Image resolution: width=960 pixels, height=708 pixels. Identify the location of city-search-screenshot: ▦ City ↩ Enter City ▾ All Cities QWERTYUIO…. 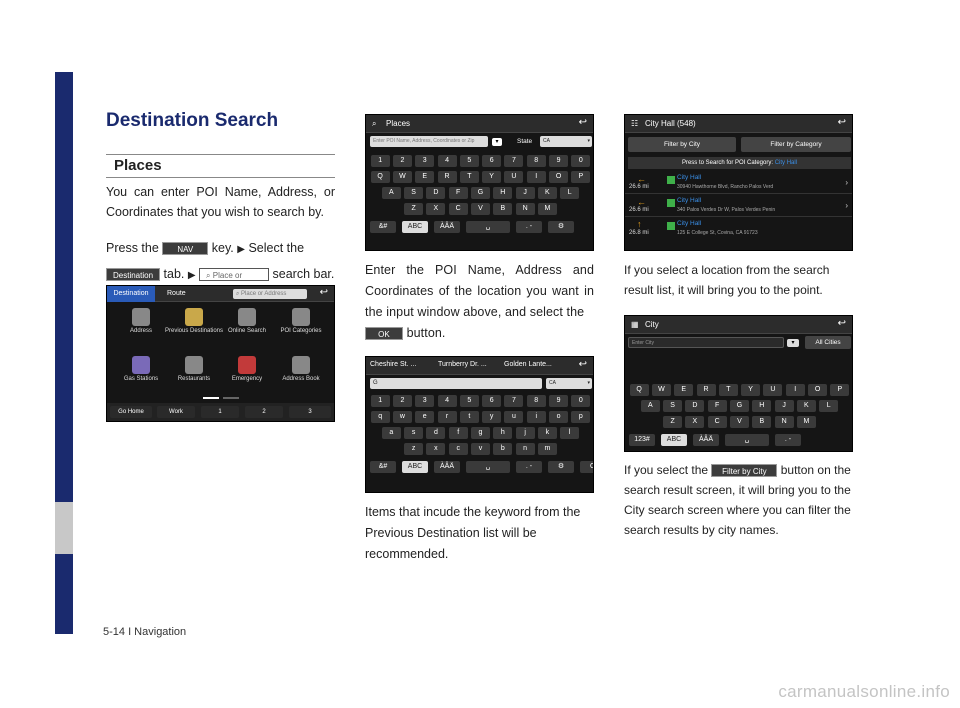
(738, 383).